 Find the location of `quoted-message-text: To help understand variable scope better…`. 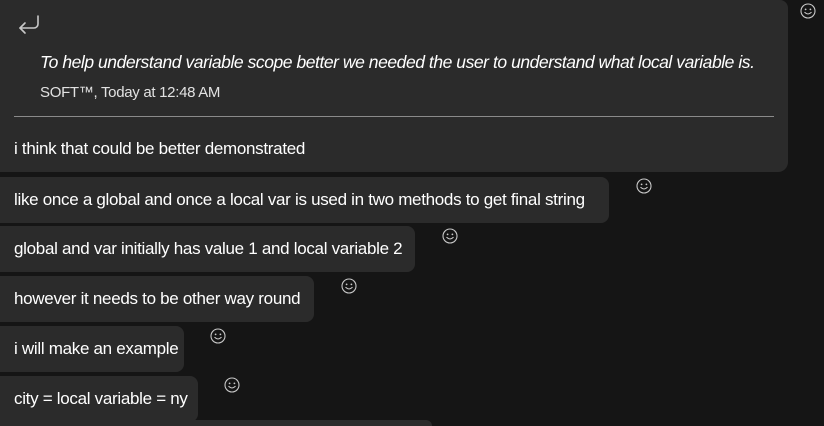

quoted-message-text: To help understand variable scope better… is located at coordinates (397, 62).